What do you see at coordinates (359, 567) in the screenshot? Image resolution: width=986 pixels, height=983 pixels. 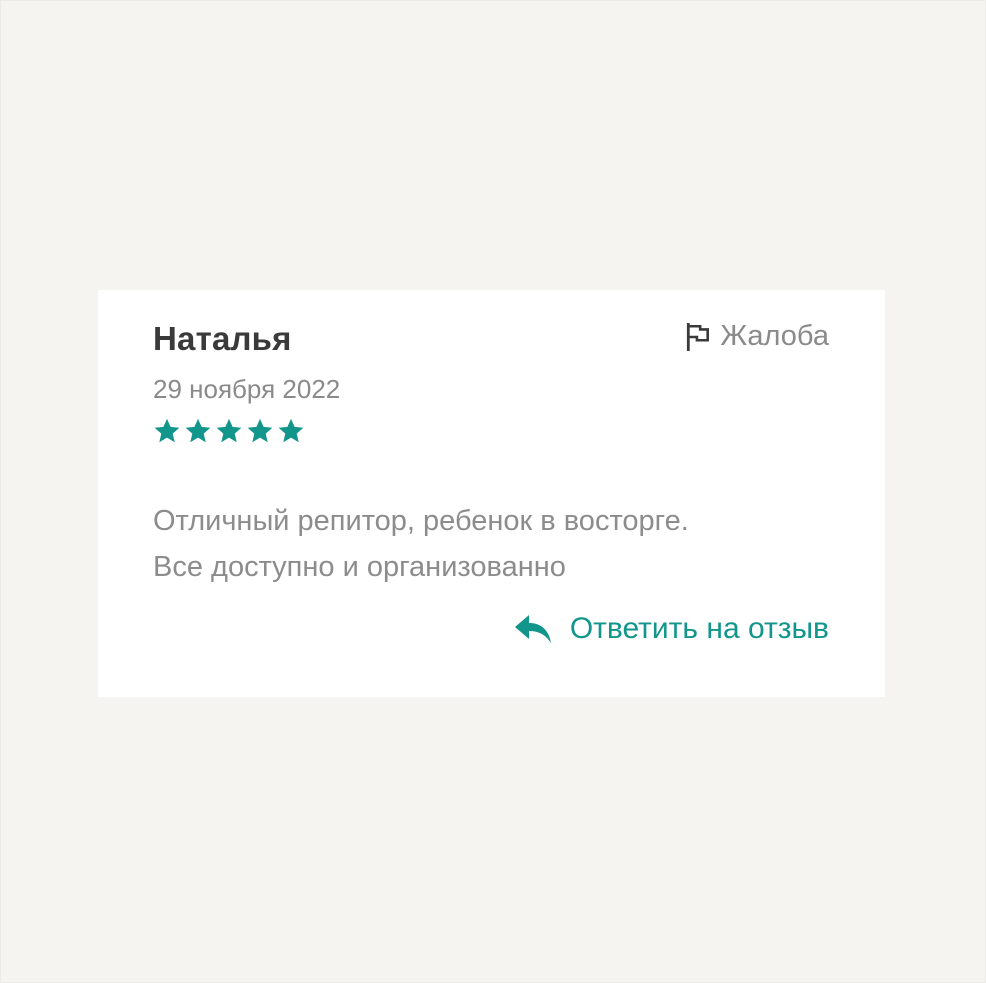 I see `review-text-line: Все доступно и организованно` at bounding box center [359, 567].